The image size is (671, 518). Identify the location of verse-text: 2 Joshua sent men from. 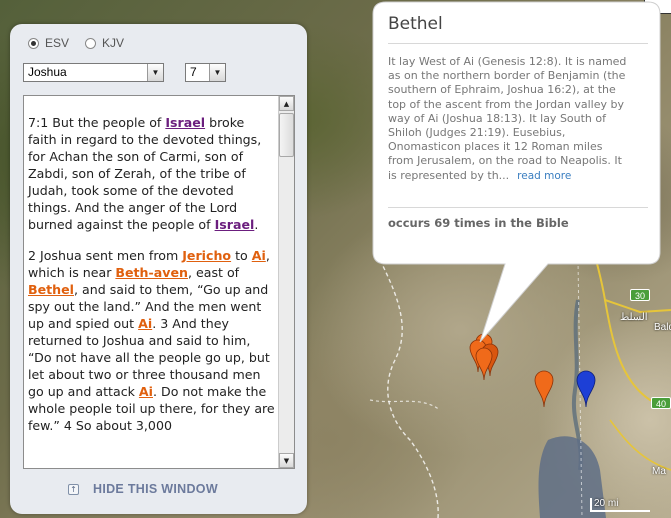
(105, 255).